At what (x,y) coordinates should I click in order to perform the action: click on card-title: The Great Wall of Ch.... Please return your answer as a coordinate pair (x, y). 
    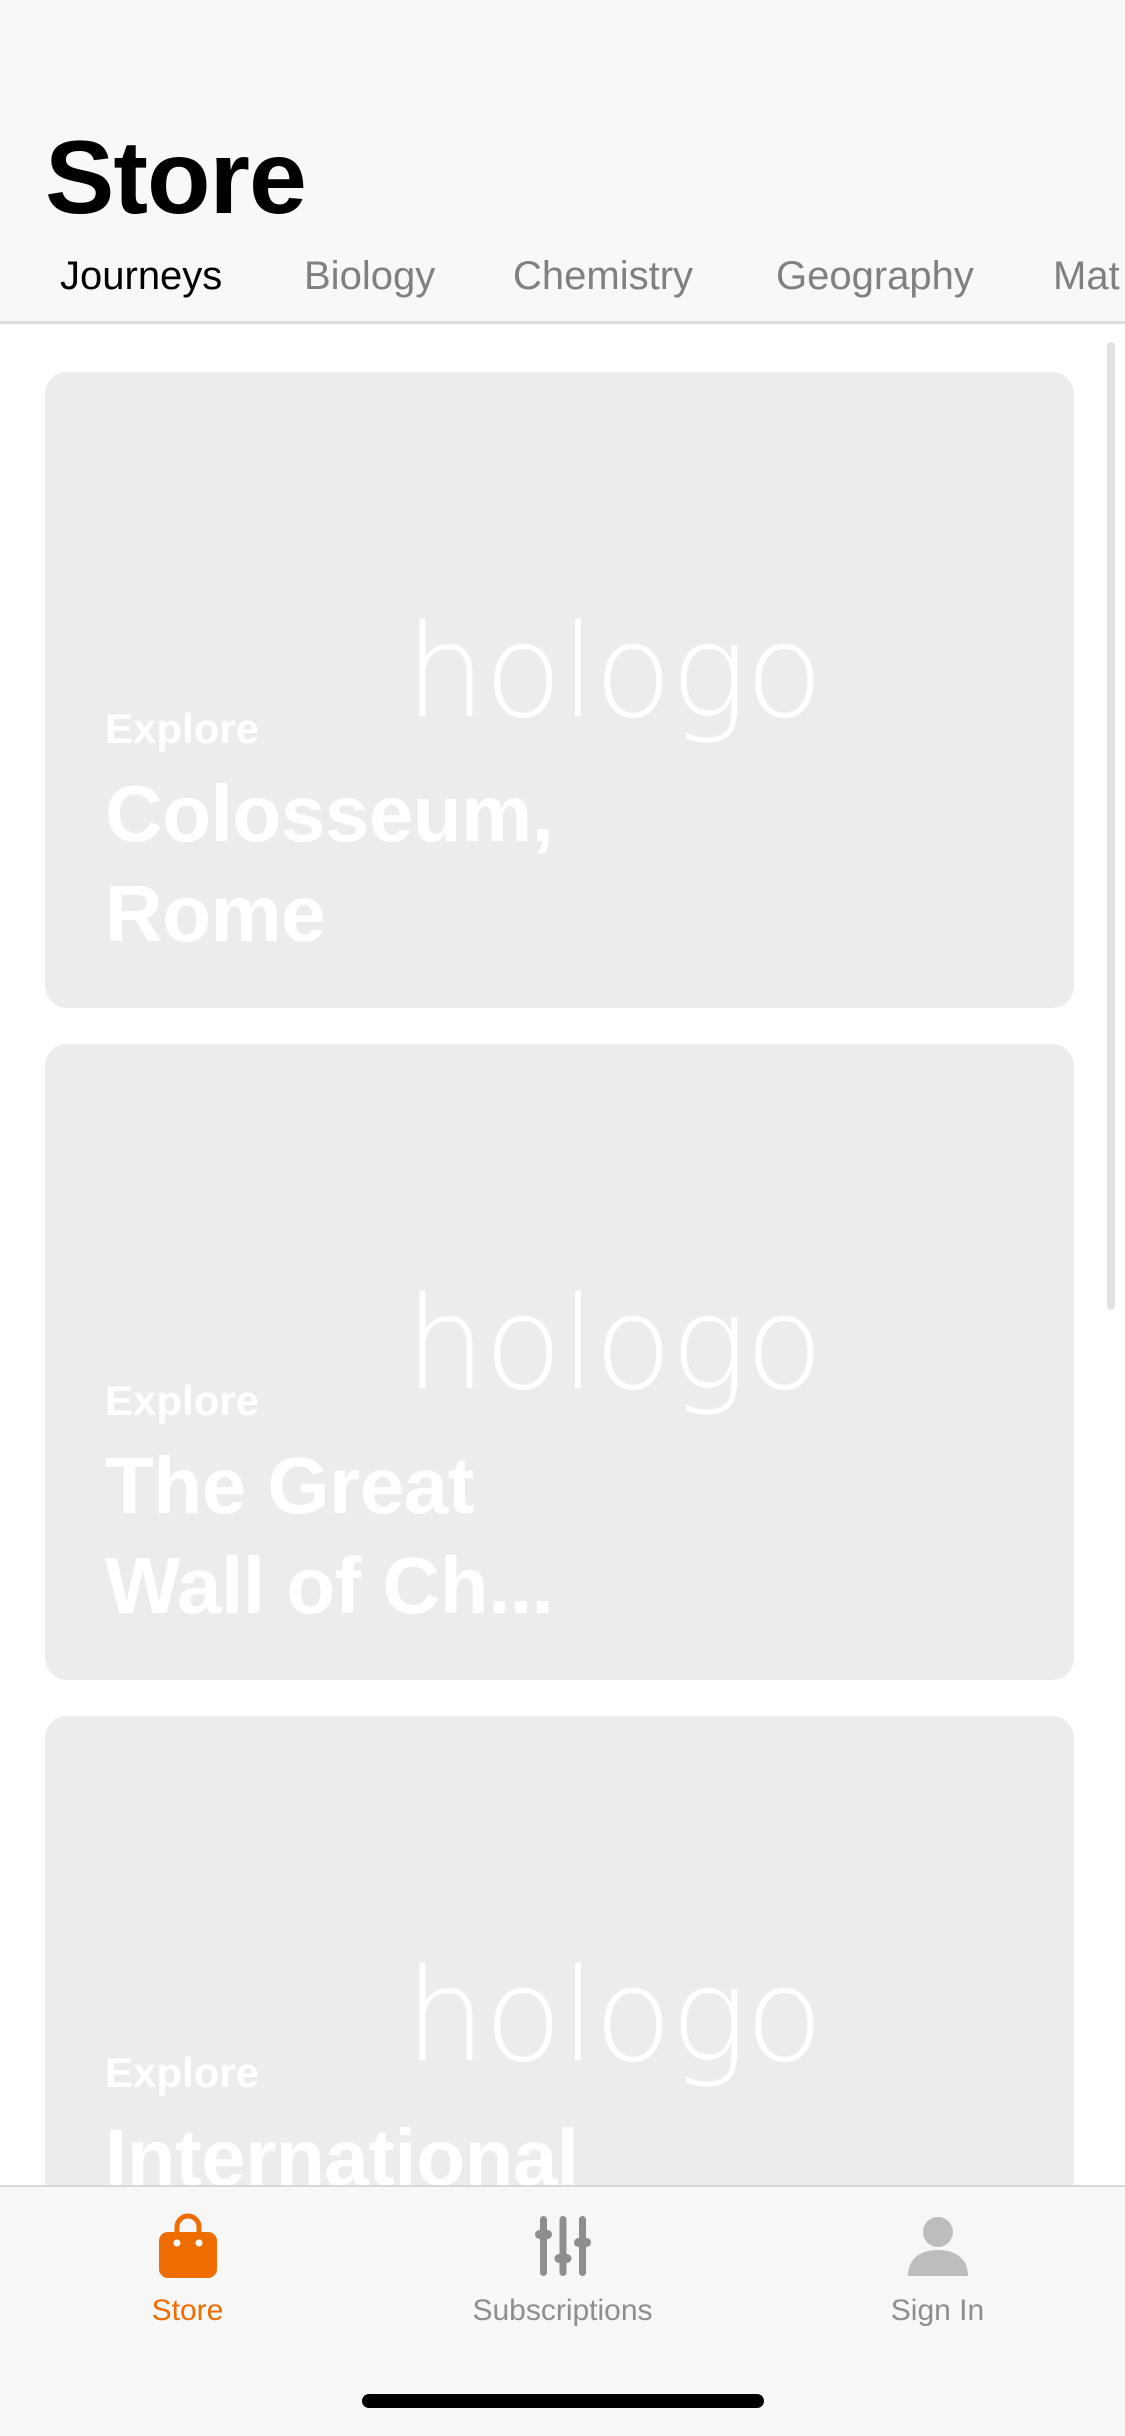
    Looking at the image, I should click on (365, 1536).